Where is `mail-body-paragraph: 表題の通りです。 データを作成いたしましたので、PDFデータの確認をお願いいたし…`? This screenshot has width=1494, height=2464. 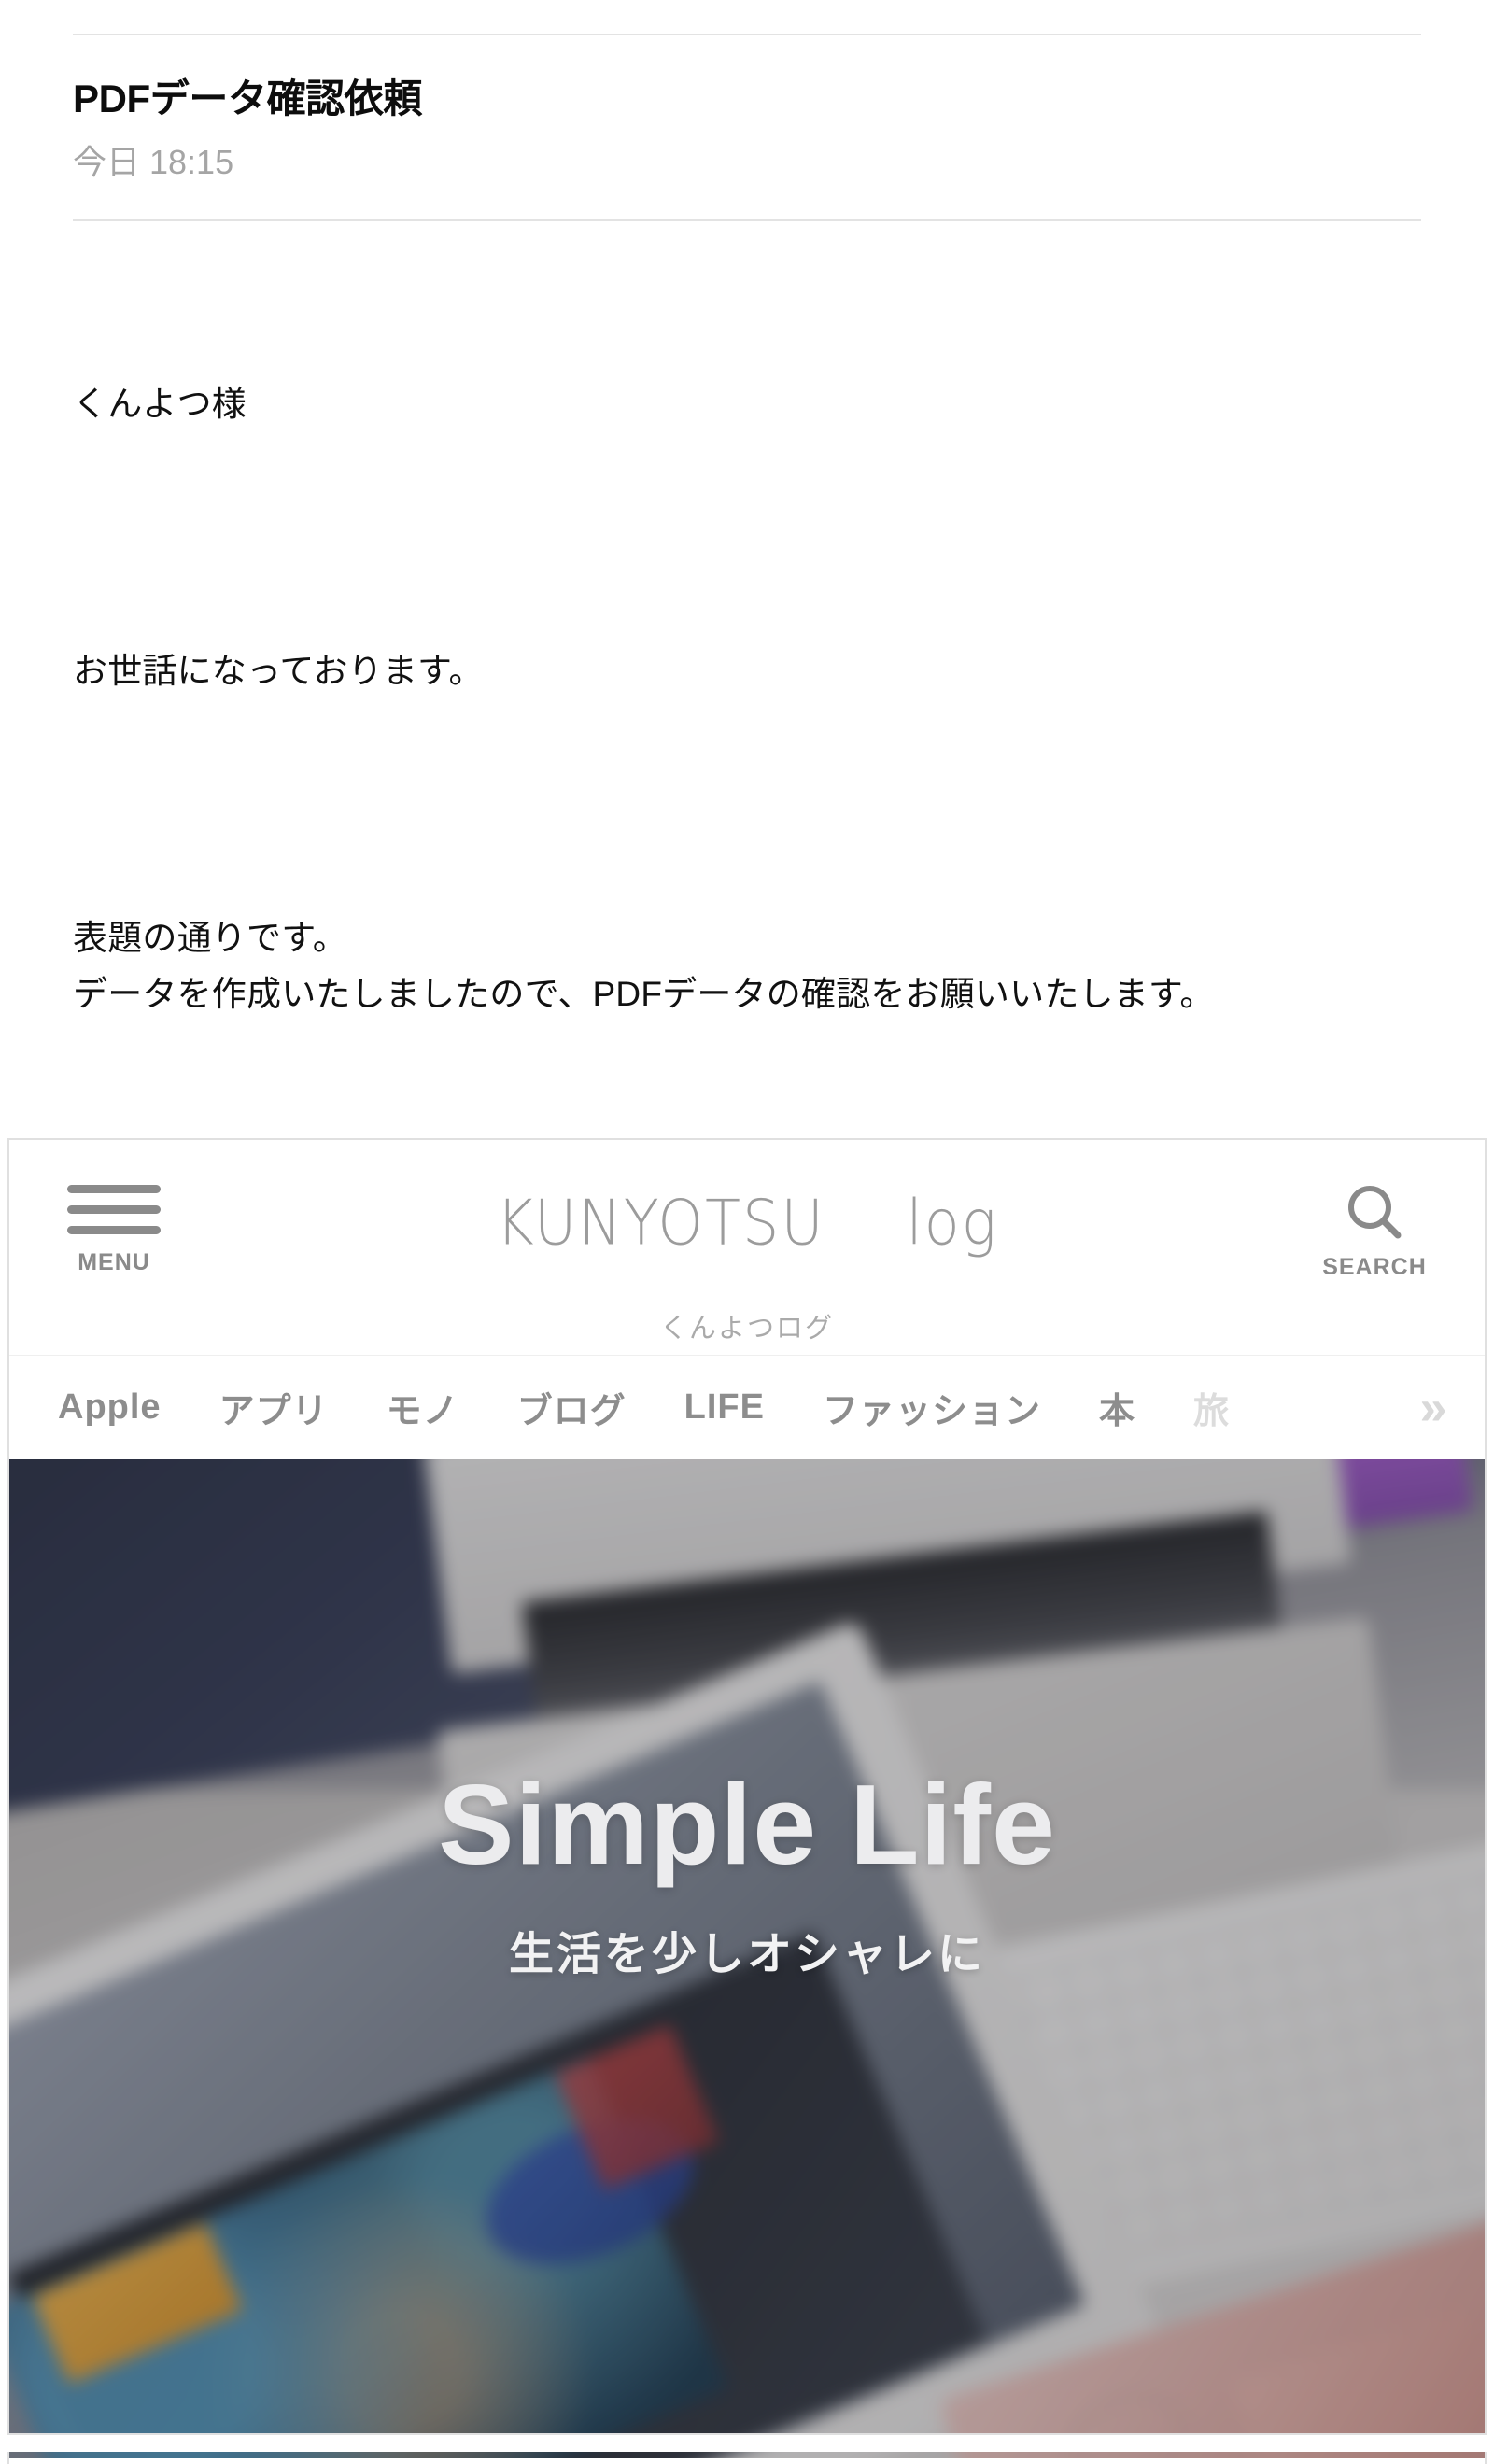
mail-body-paragraph: 表題の通りです。 データを作成いたしましたので、PDFデータの確認をお願いいたし… is located at coordinates (644, 966).